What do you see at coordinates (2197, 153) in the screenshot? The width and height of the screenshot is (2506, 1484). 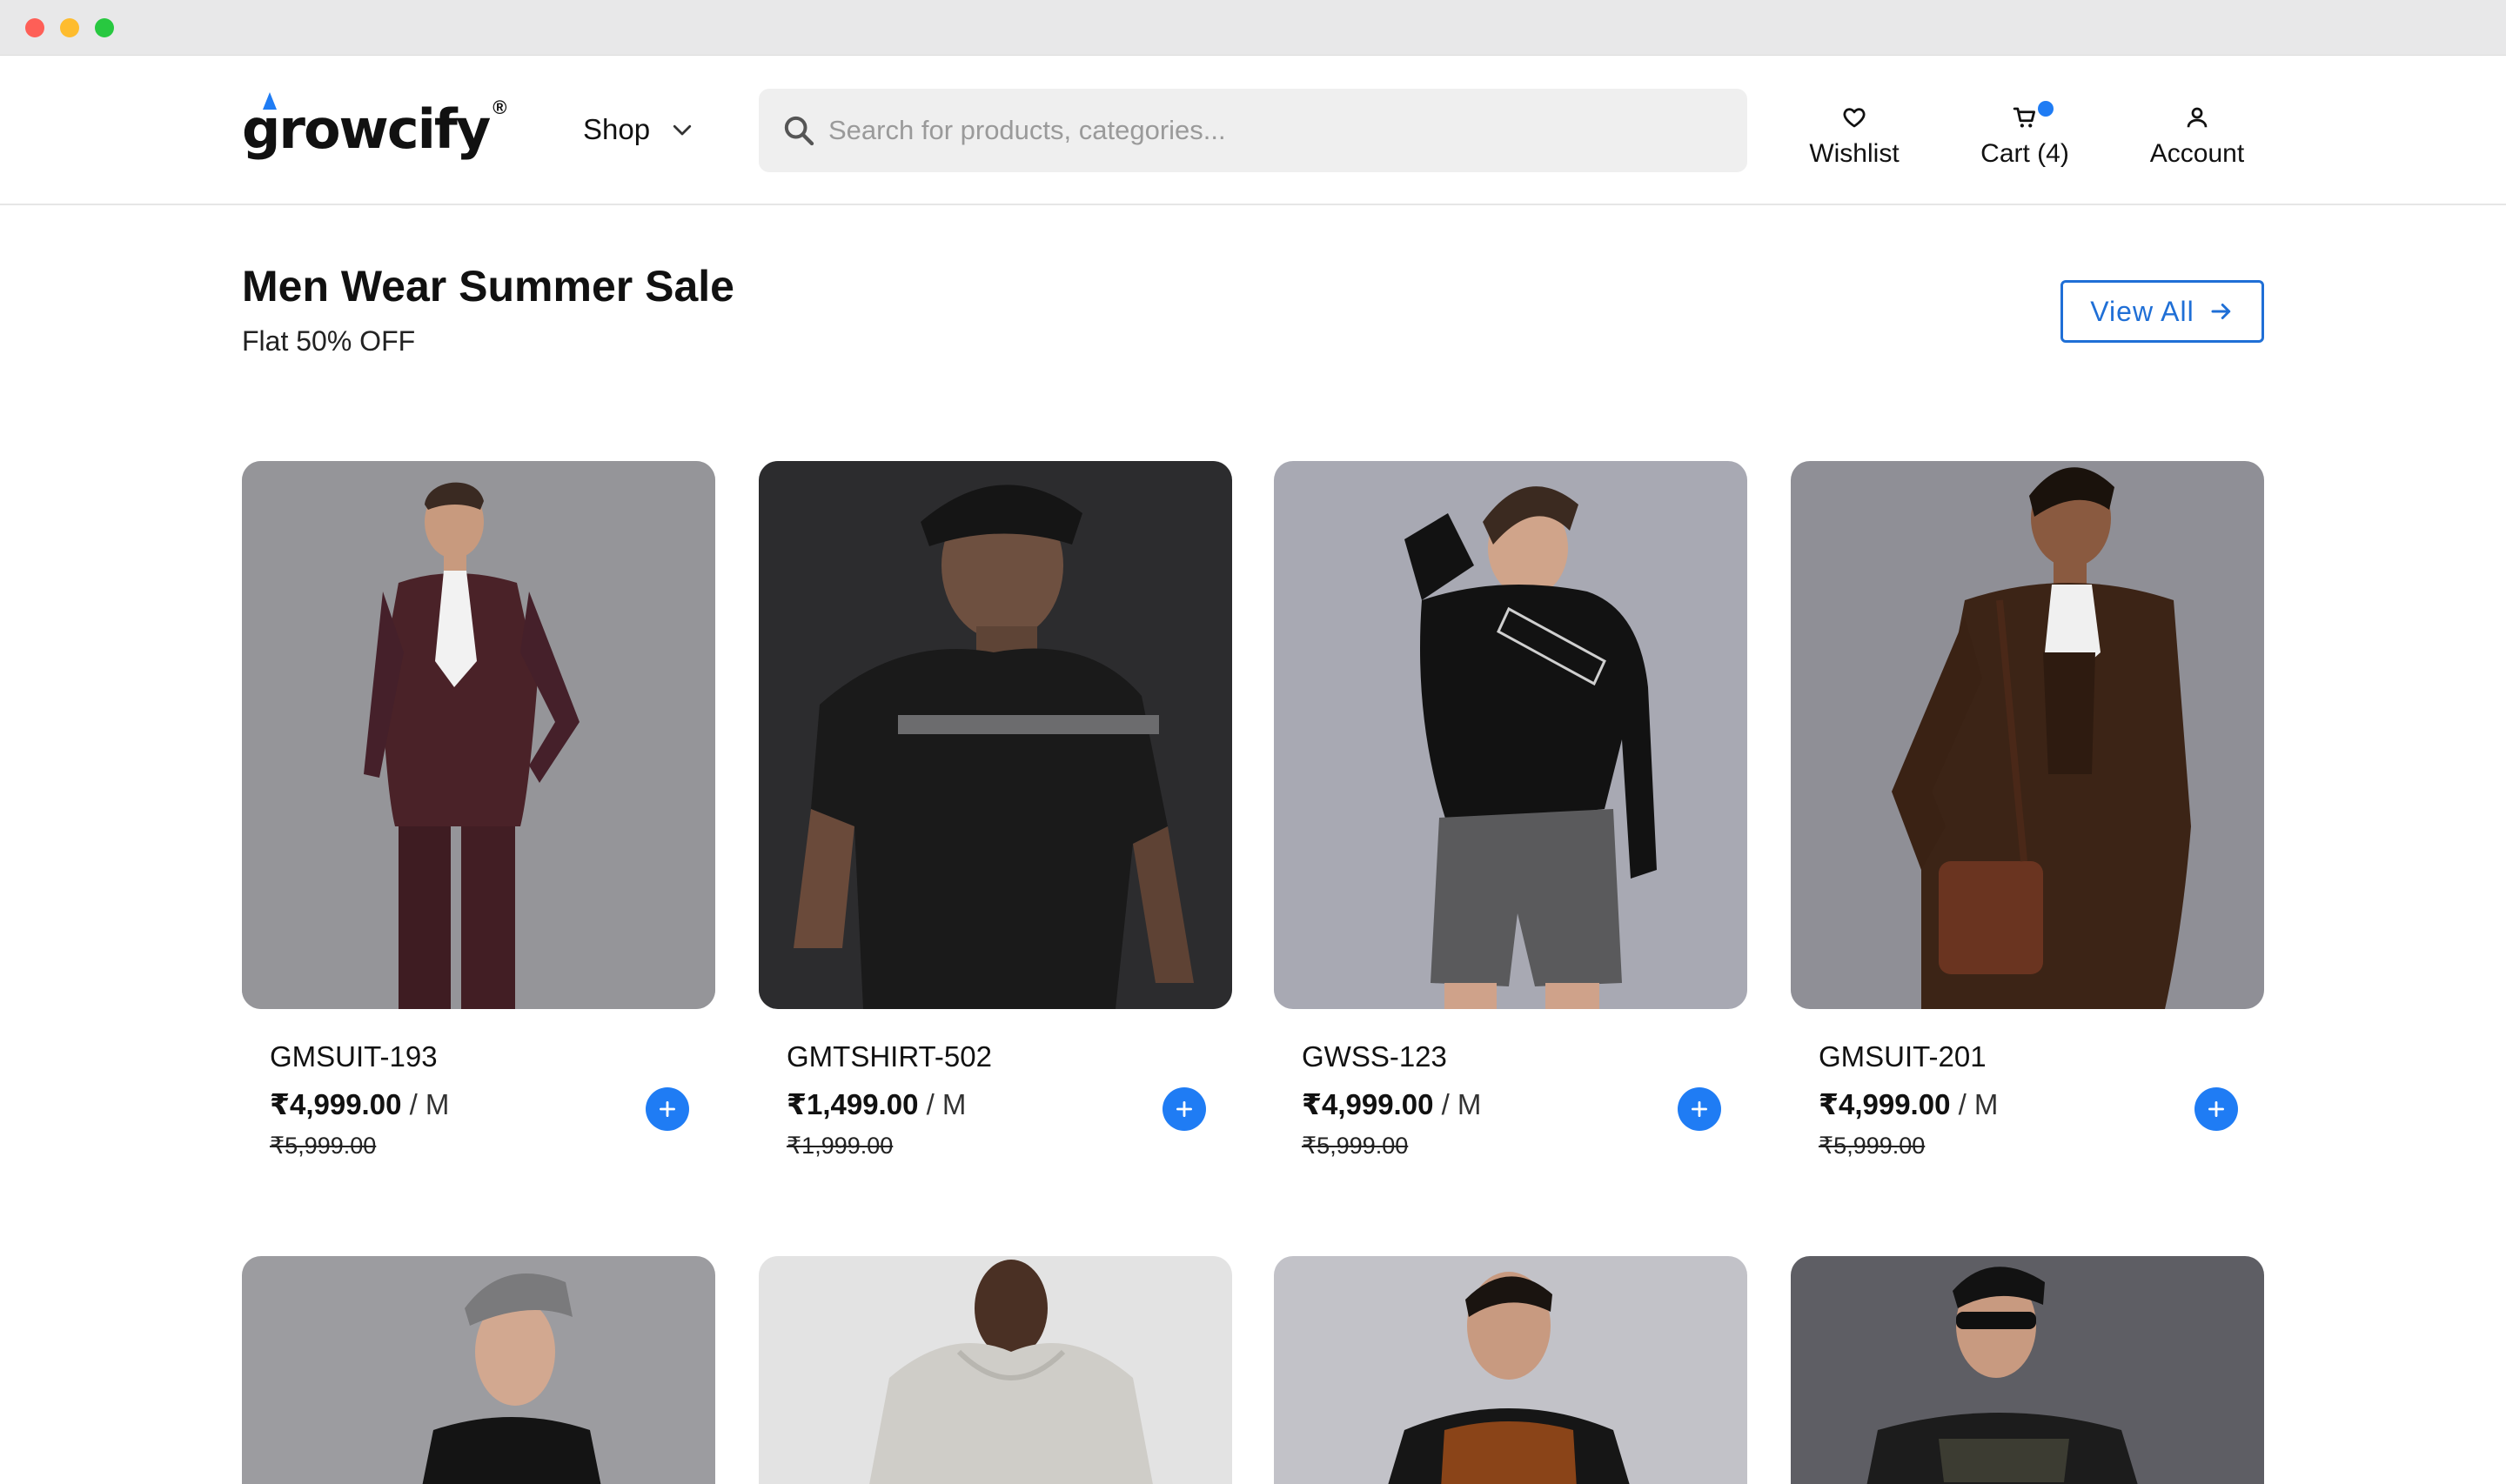 I see `account-label: Account` at bounding box center [2197, 153].